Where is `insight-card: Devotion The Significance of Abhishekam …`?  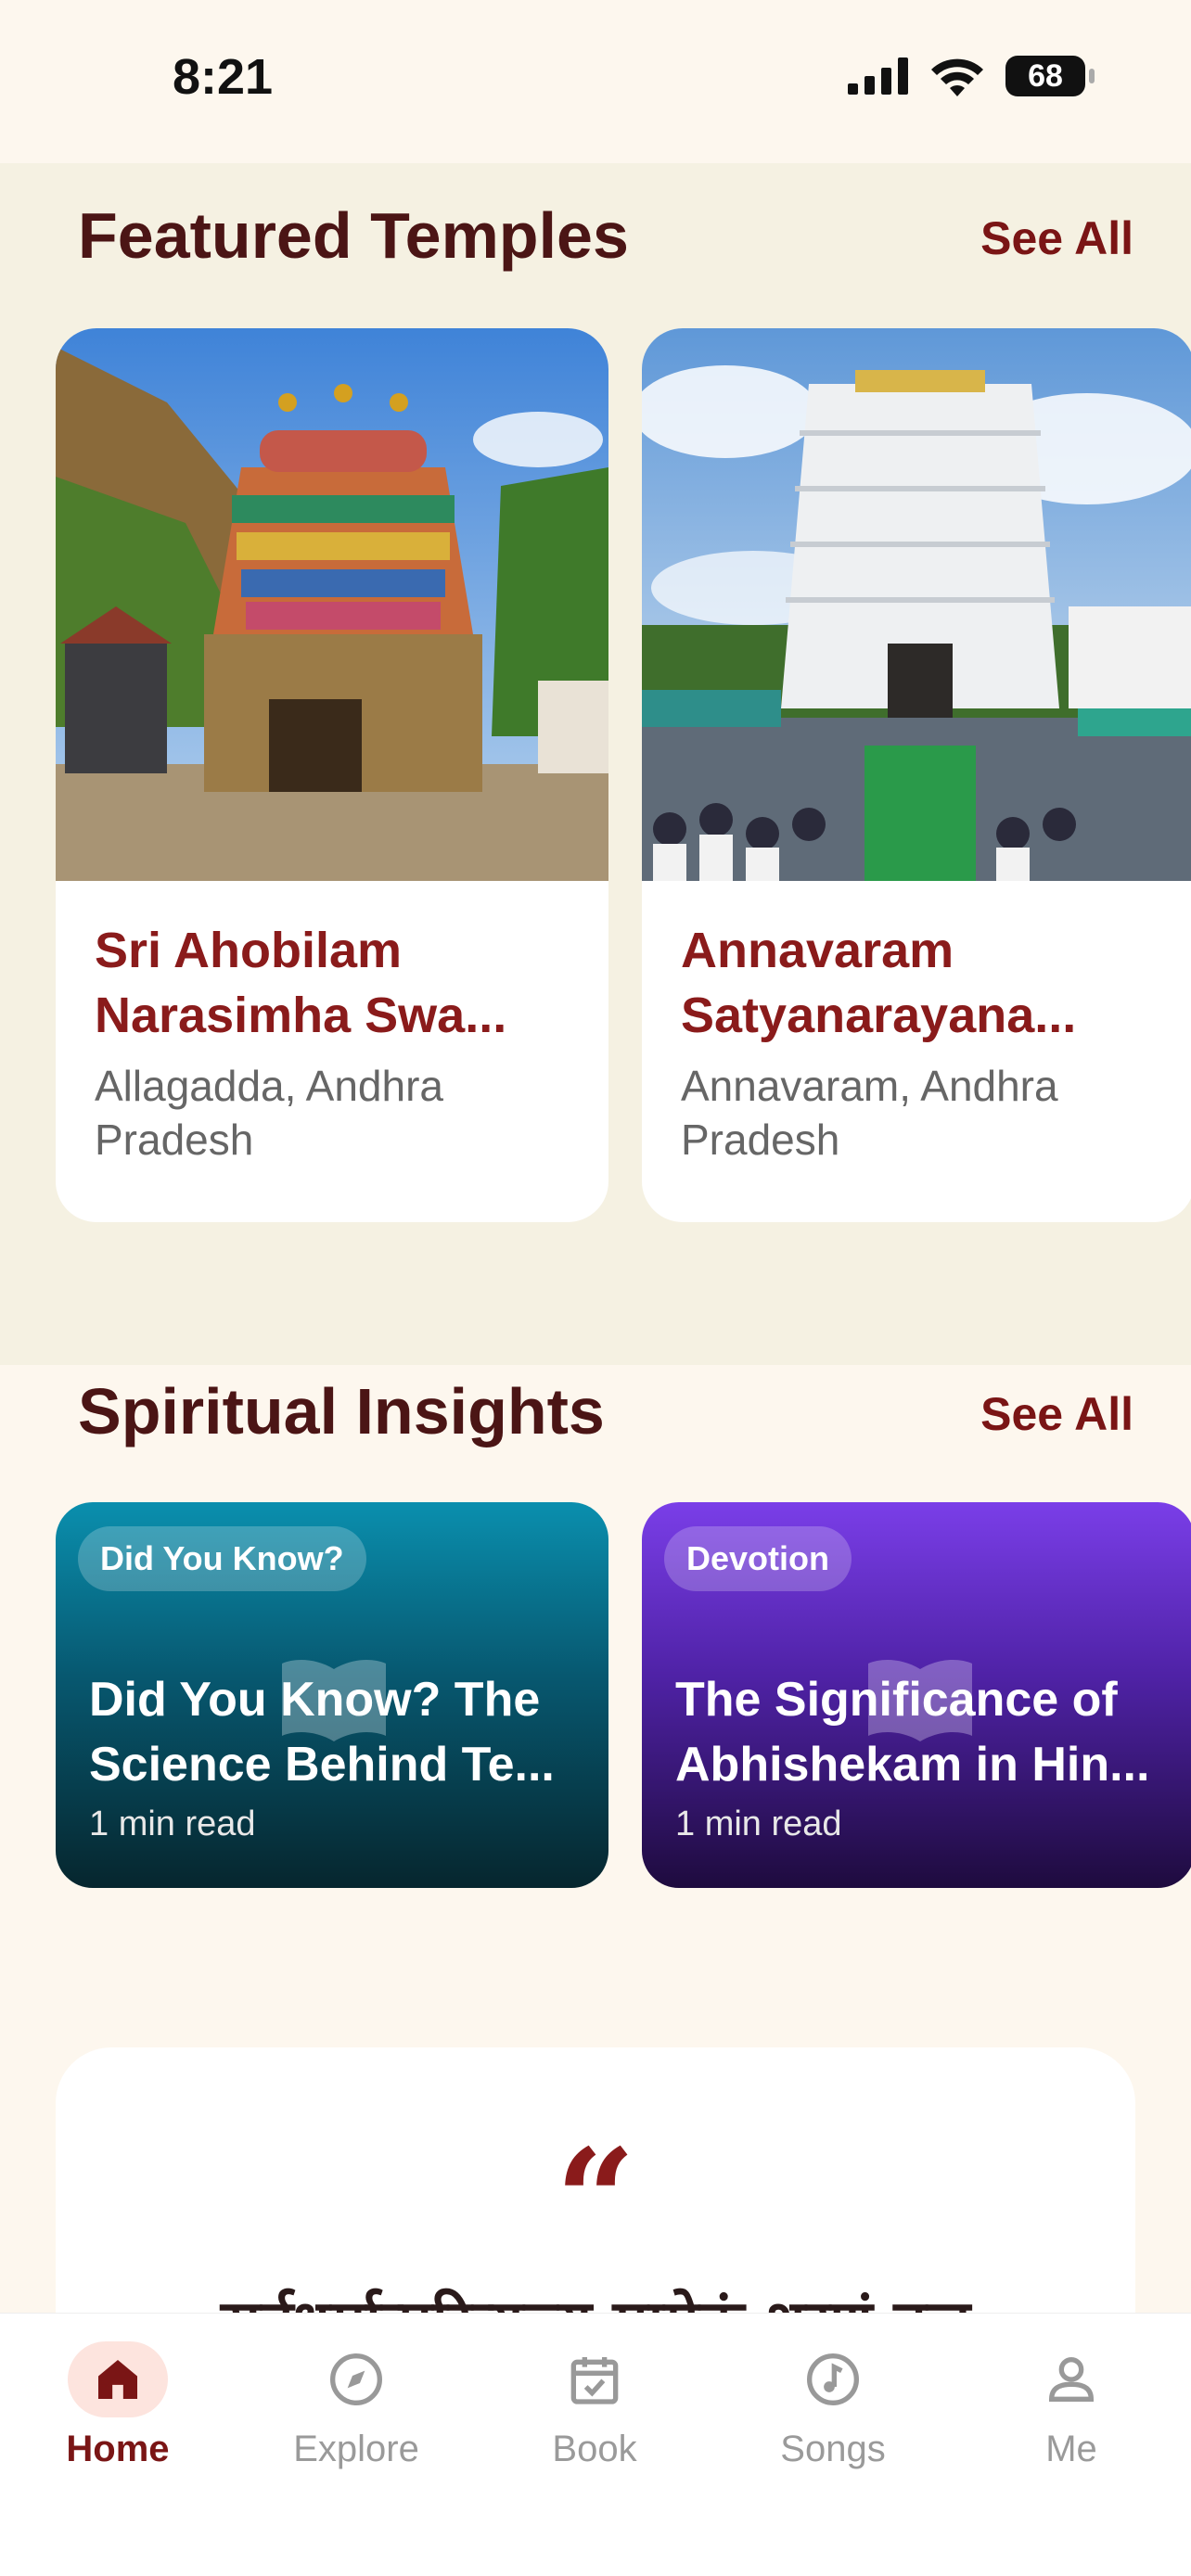
insight-card: Devotion The Significance of Abhishekam … is located at coordinates (916, 1695).